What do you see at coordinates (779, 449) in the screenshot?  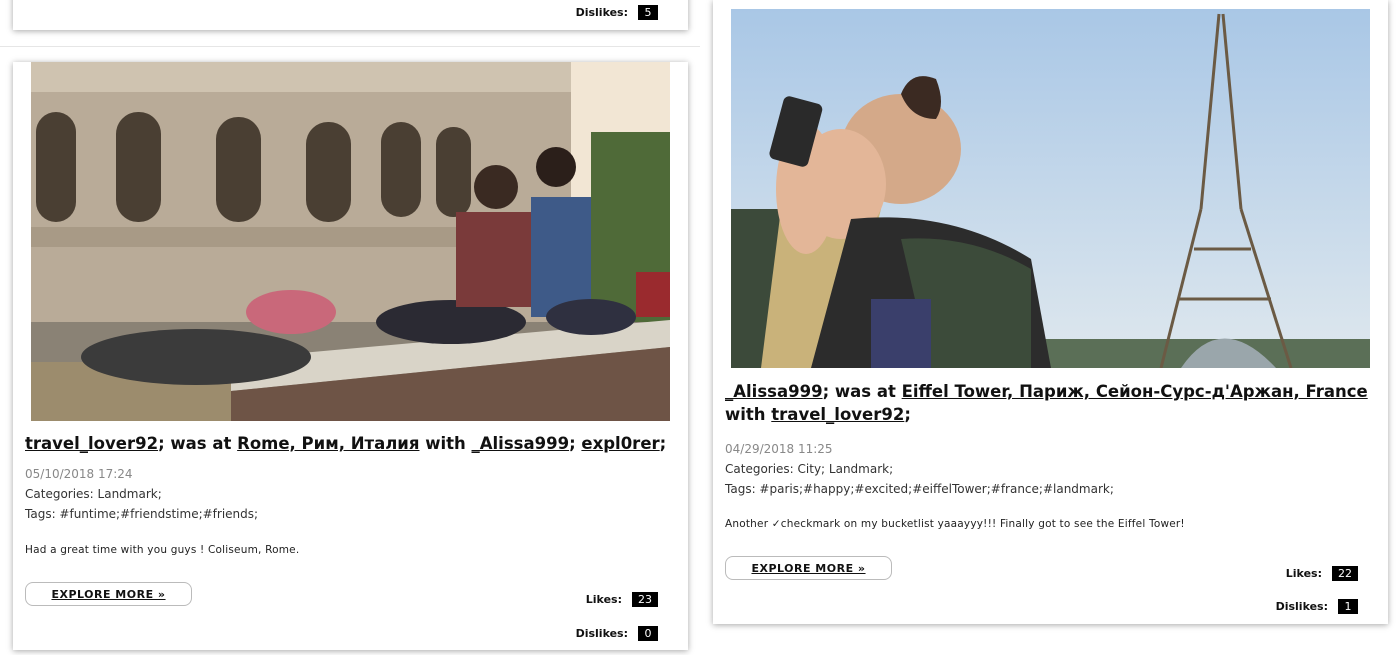 I see `post-date: 04/29/2018 11:25` at bounding box center [779, 449].